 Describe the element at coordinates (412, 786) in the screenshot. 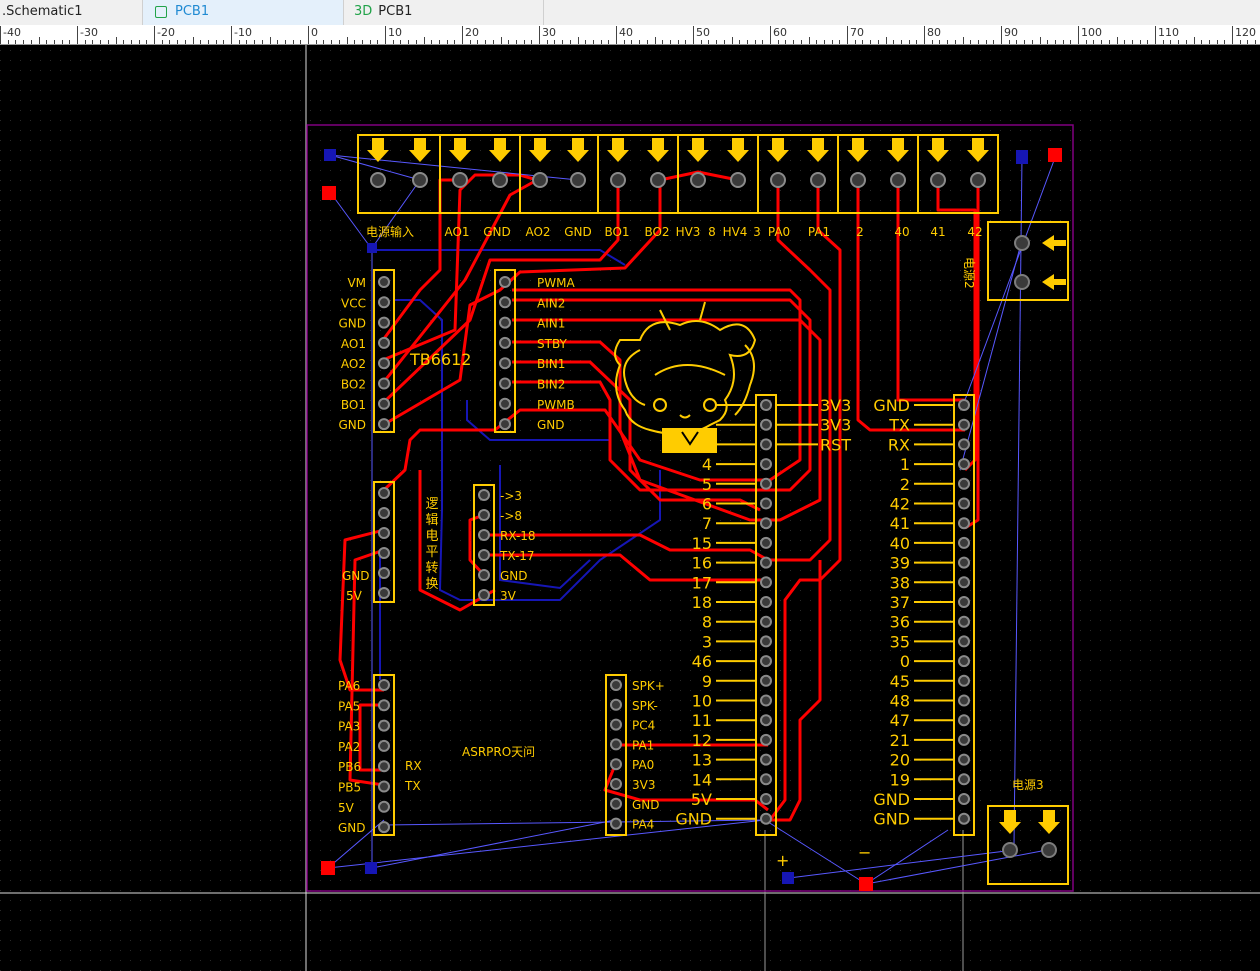

I see `tx-label: TX` at that location.